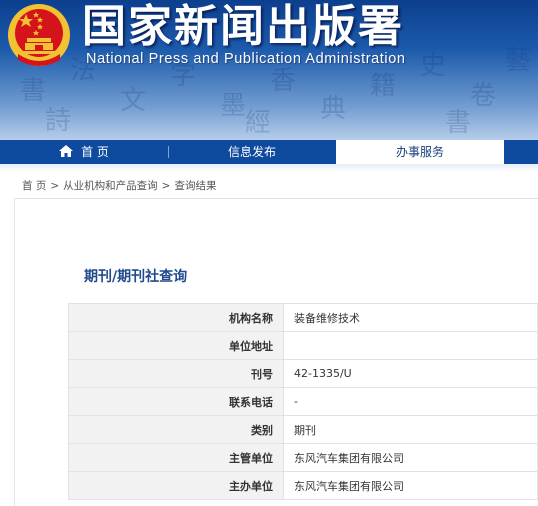  I want to click on table-row: 主管单位 东风汽车集团有限公司, so click(303, 457).